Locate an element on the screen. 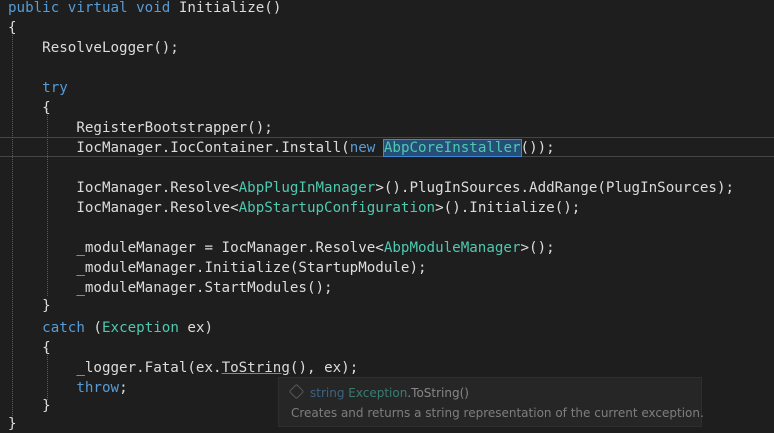  keyword: new is located at coordinates (362, 148).